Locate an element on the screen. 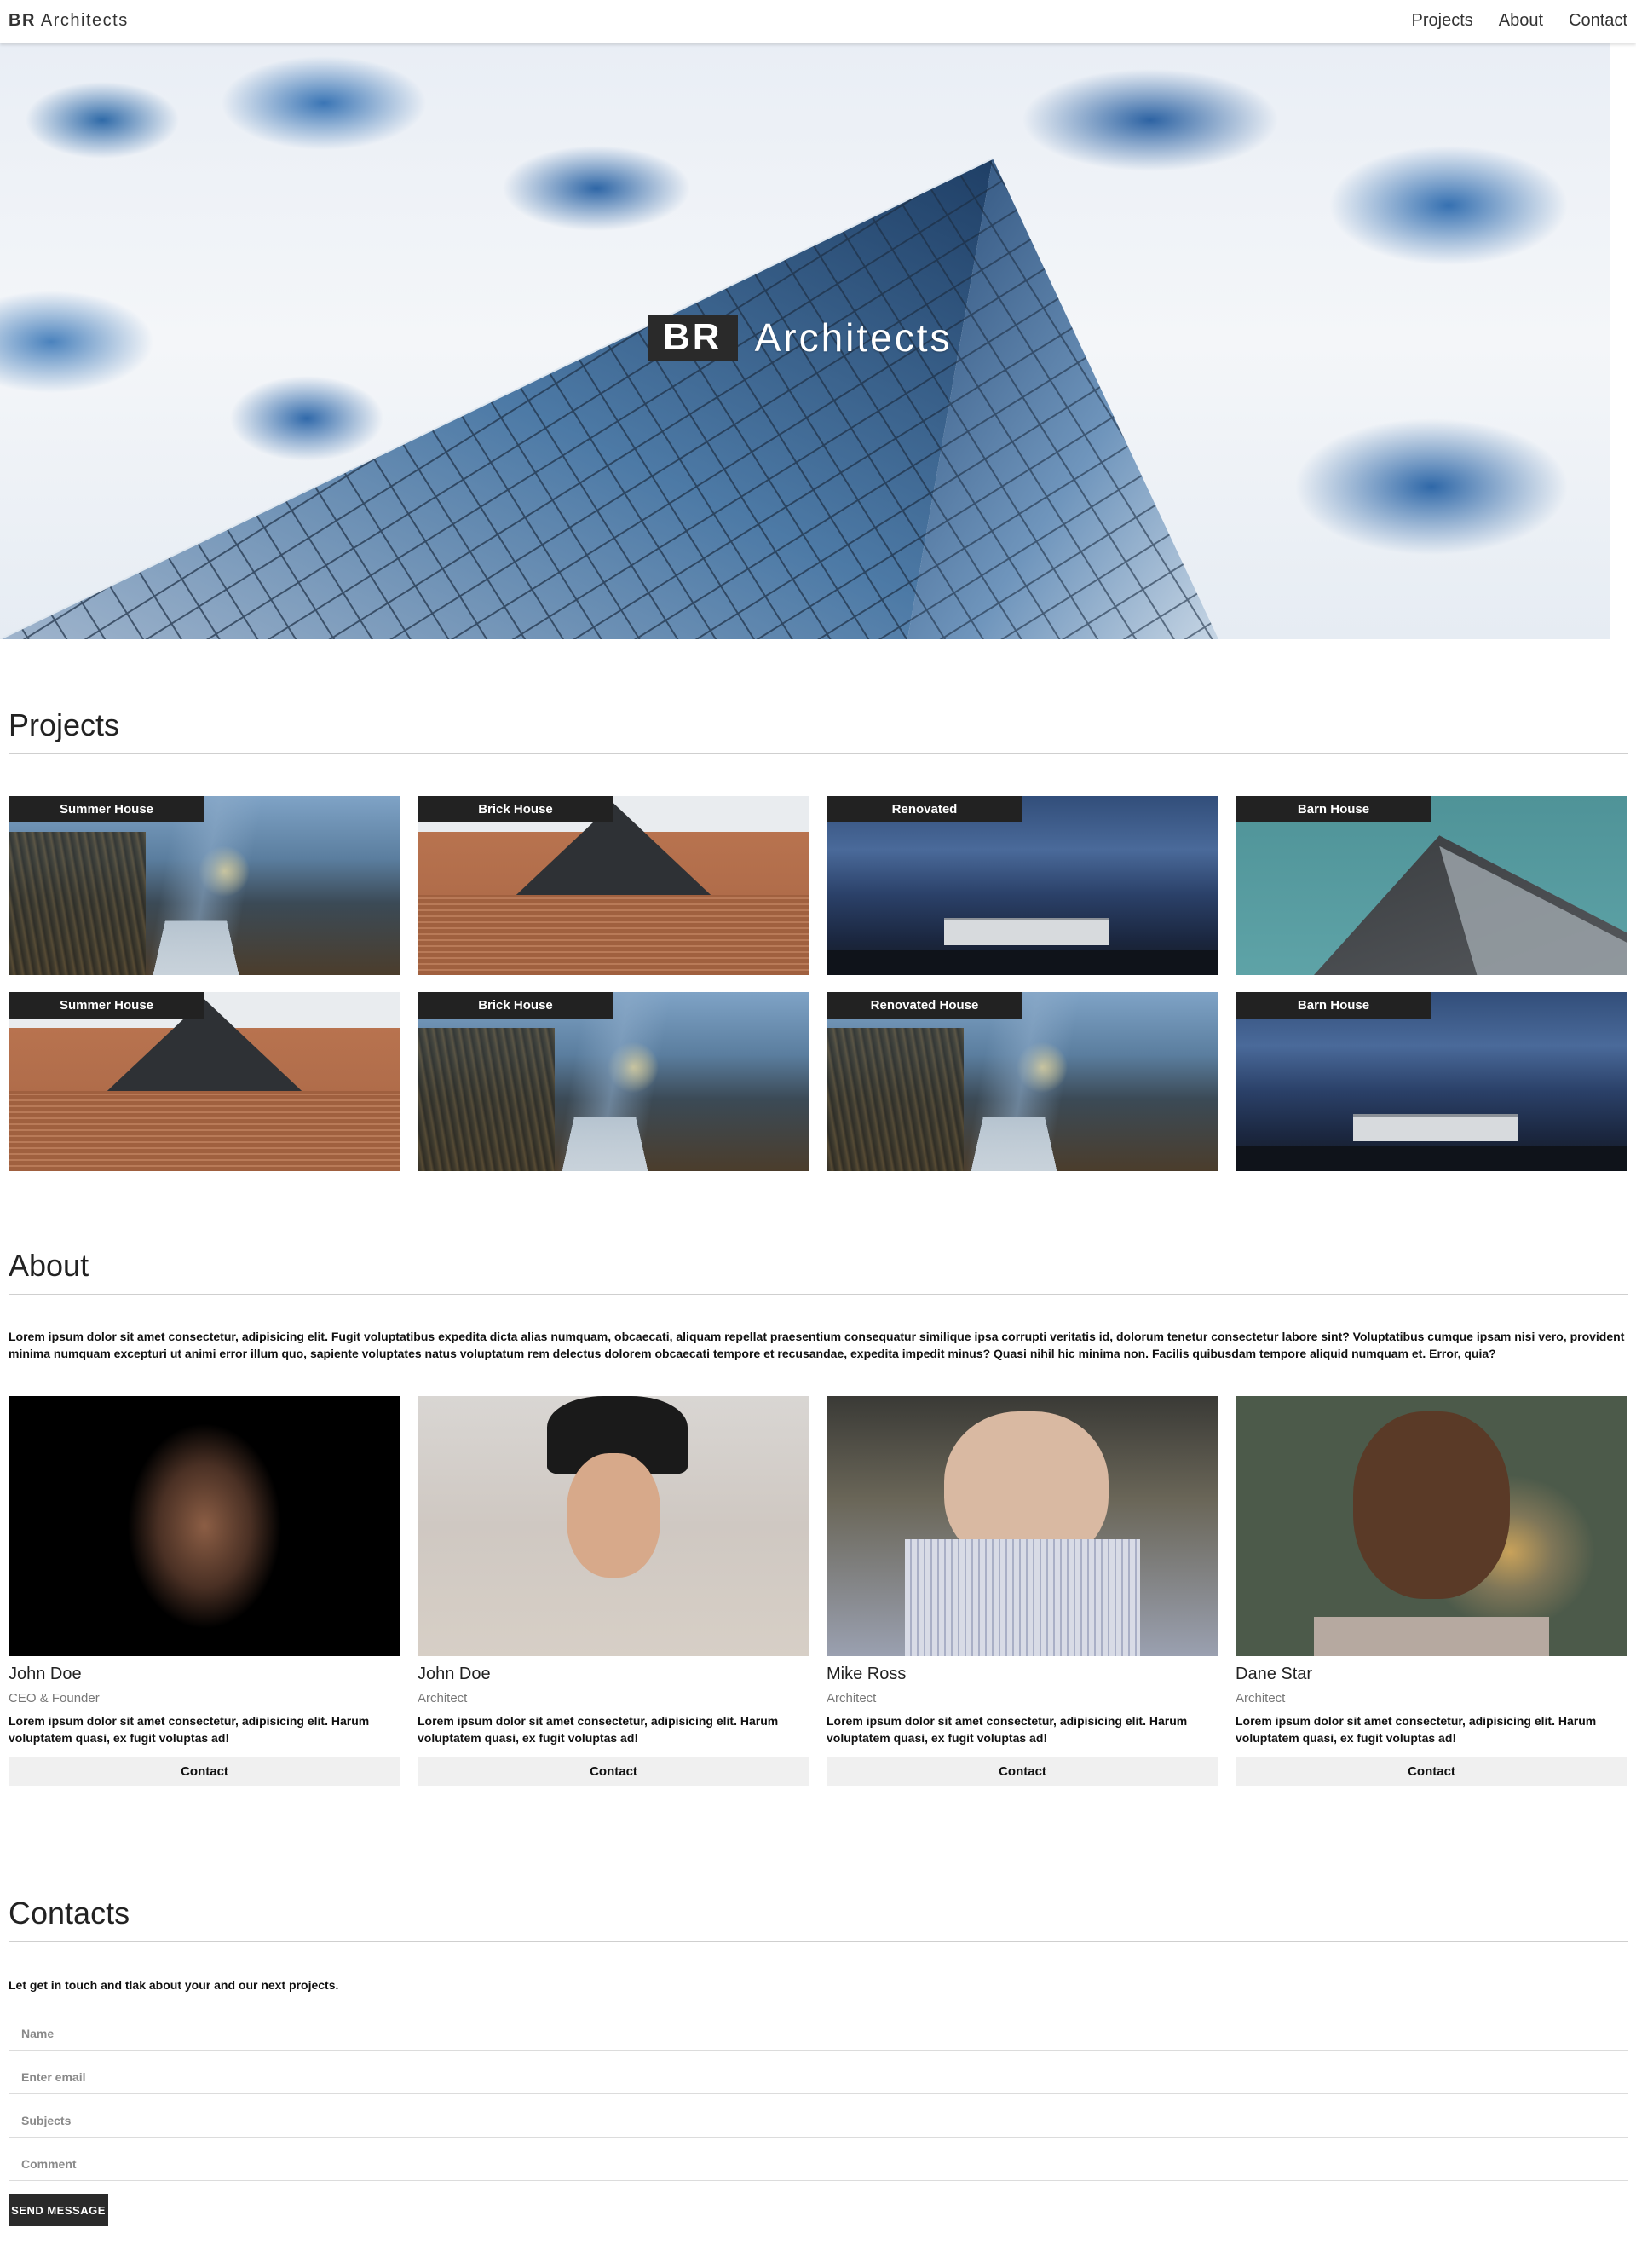 This screenshot has height=2268, width=1636. team-member-name: Dane Star is located at coordinates (1274, 1674).